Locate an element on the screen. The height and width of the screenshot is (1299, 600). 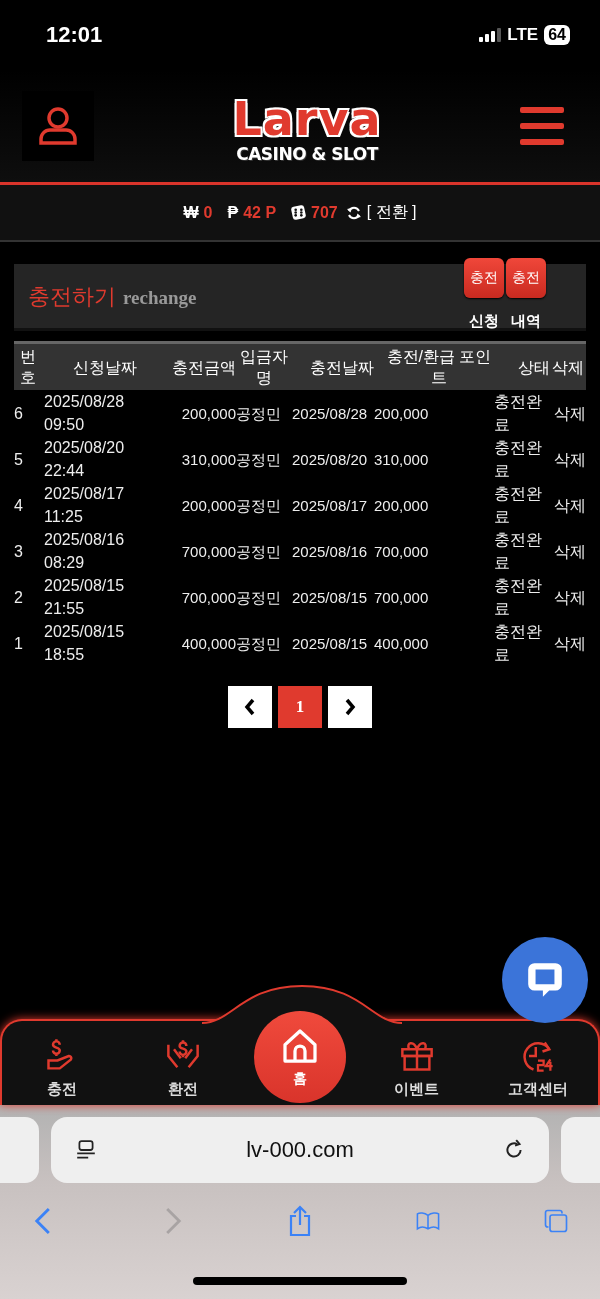
refresh-icon is located at coordinates (353, 212).